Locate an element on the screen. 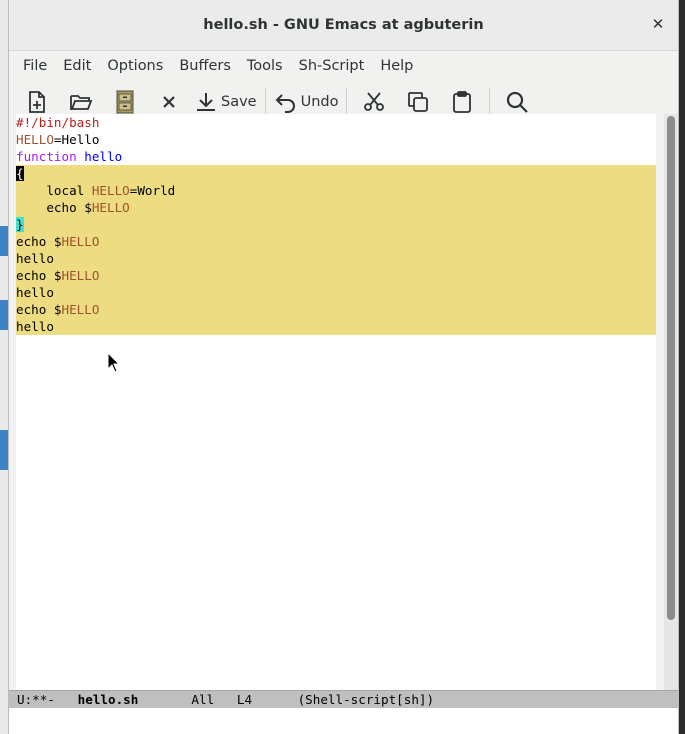  menu-sh-script: Sh-Script is located at coordinates (332, 66).